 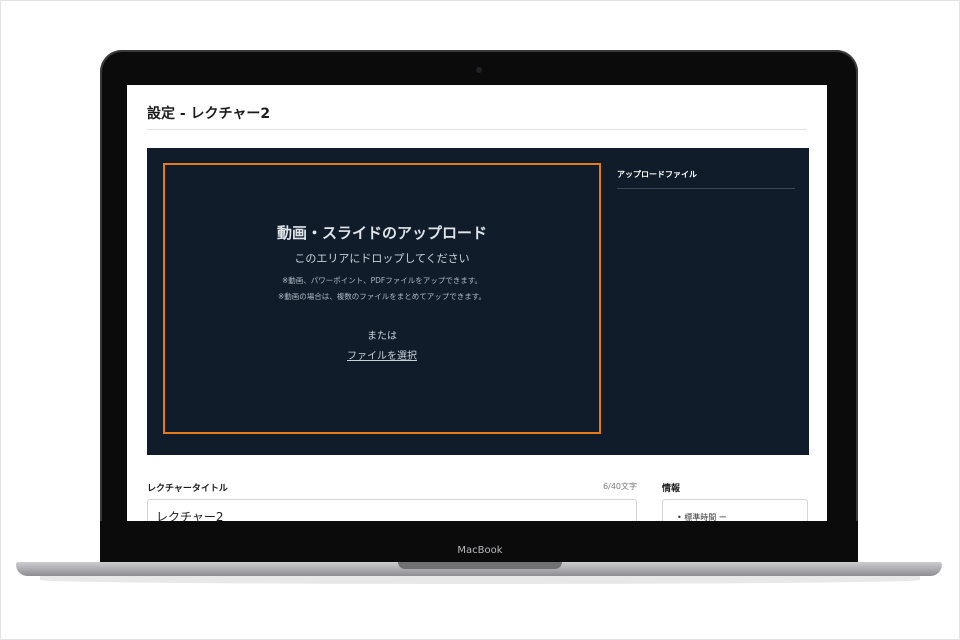 I want to click on lecture-title-input, so click(x=392, y=510).